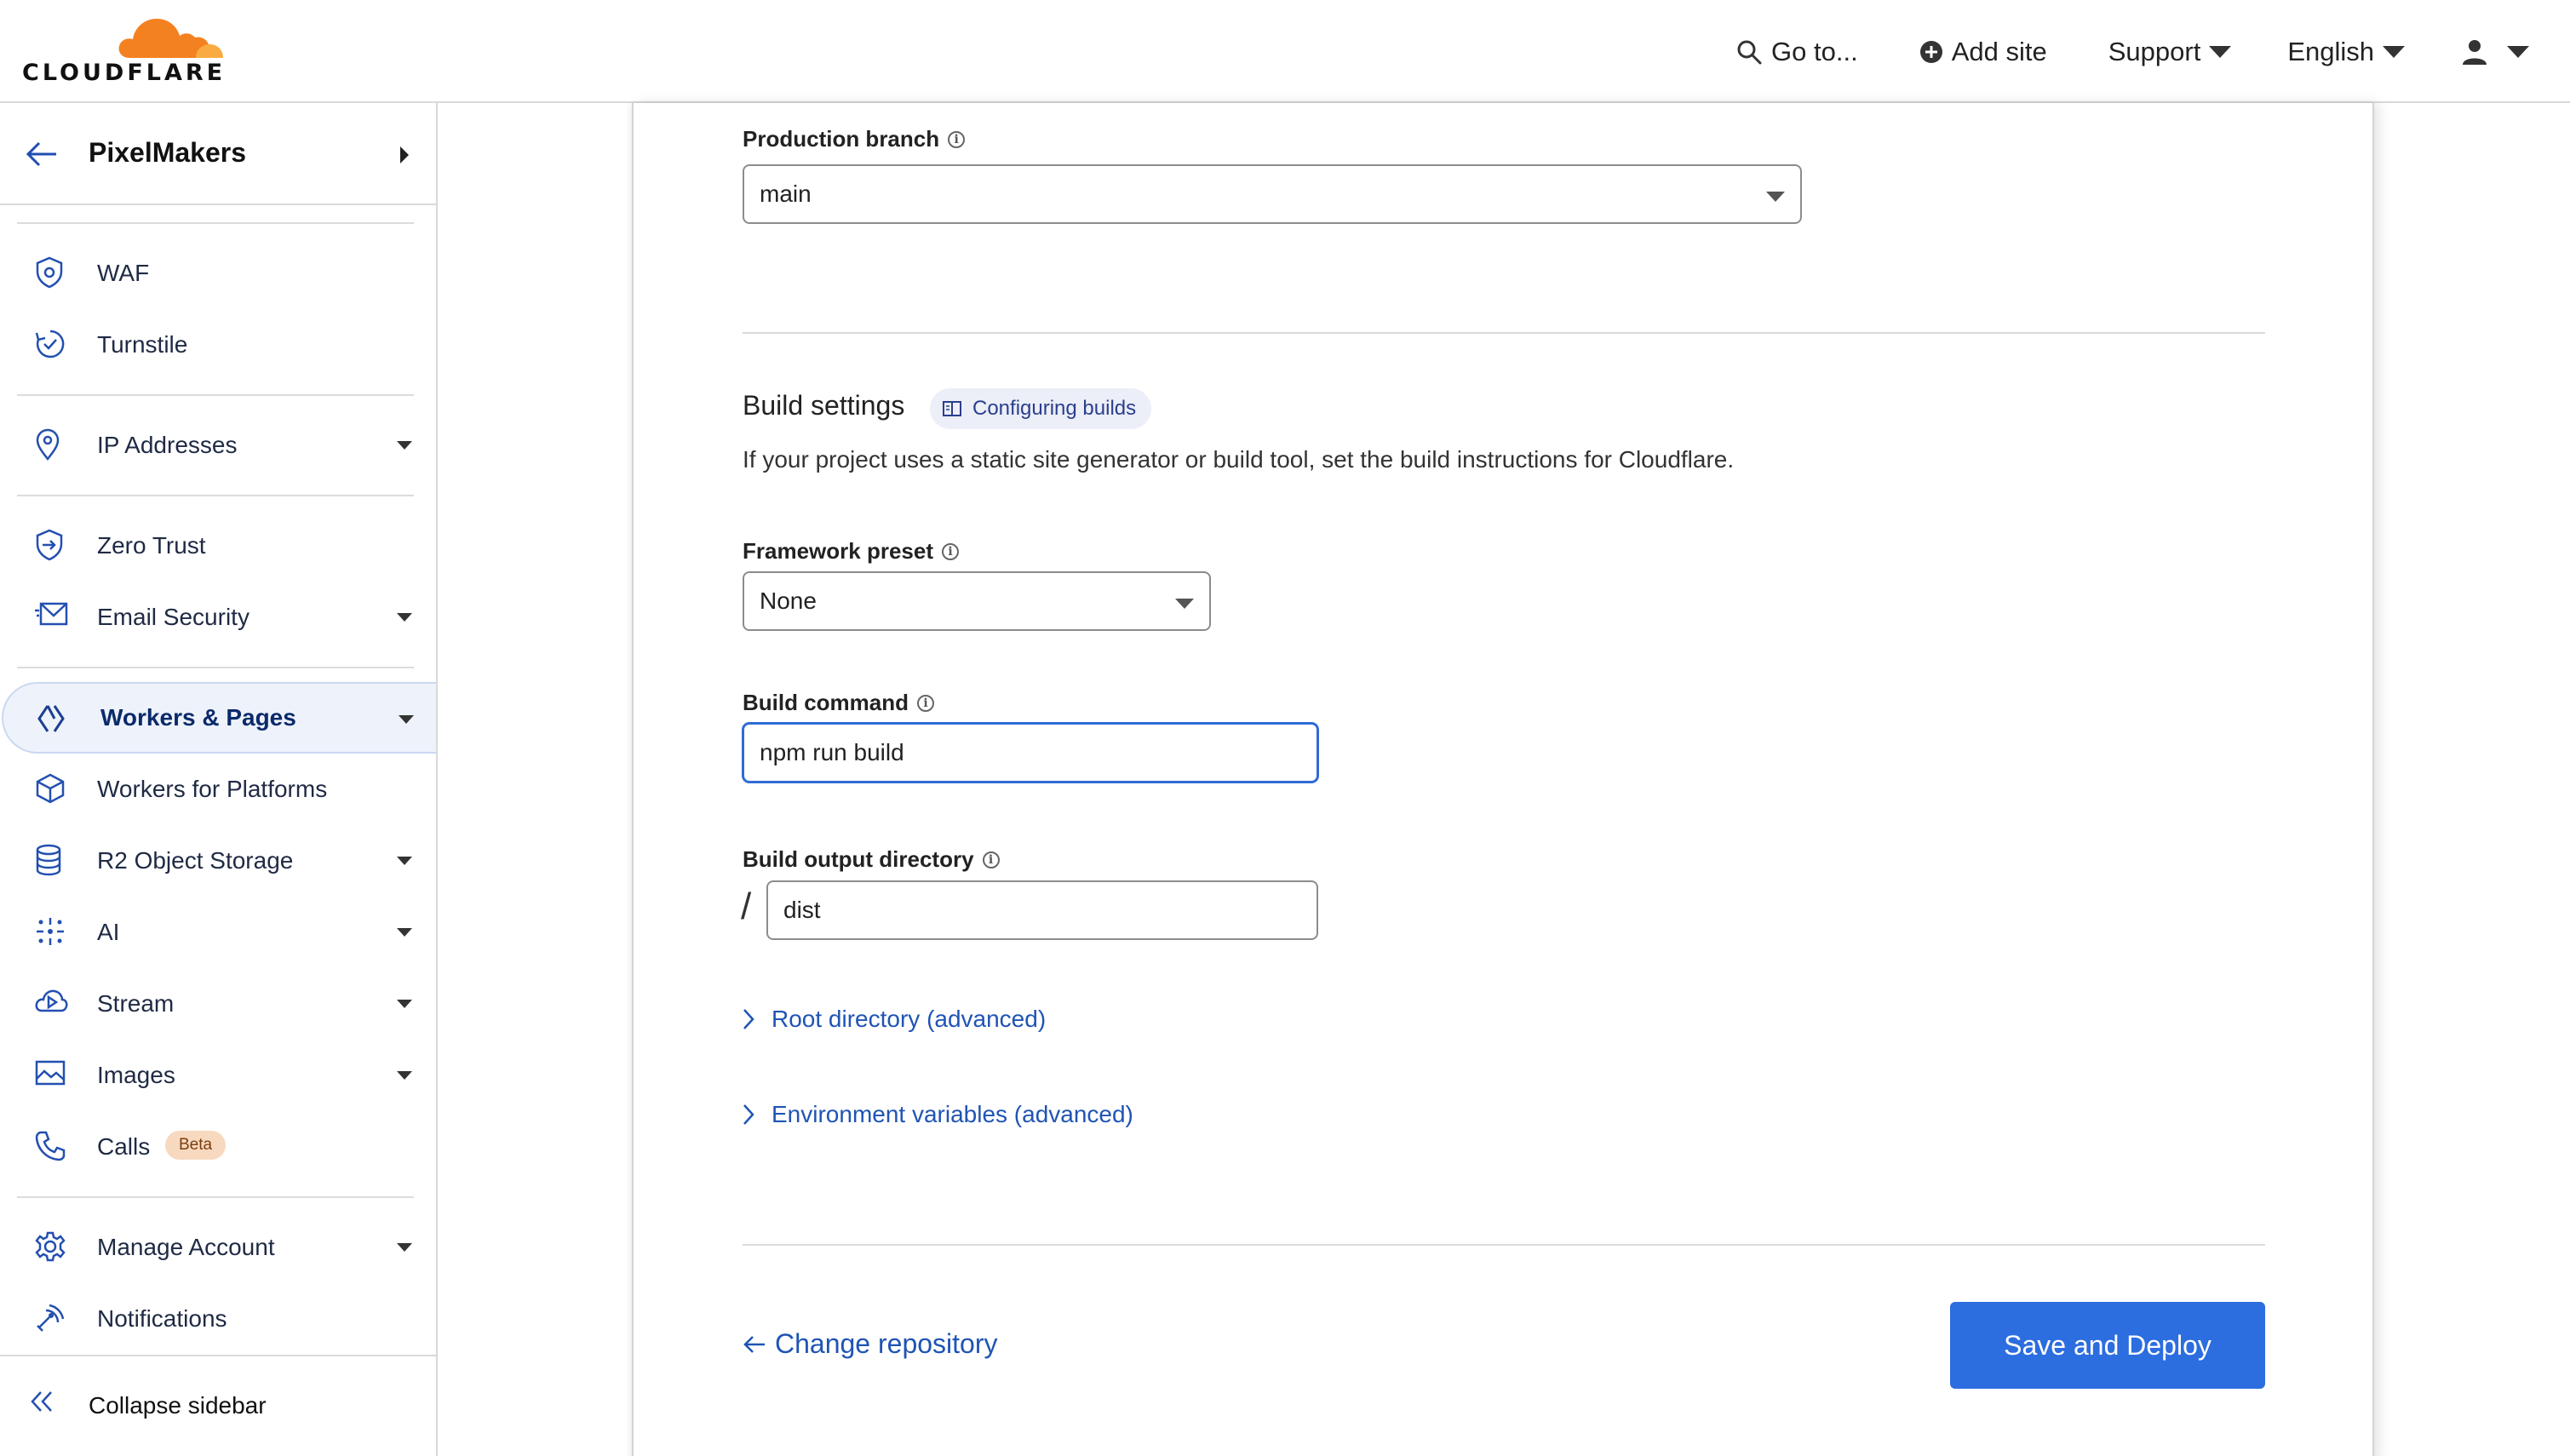 This screenshot has height=1456, width=2570. I want to click on sidebar-item-label: Images, so click(136, 1075).